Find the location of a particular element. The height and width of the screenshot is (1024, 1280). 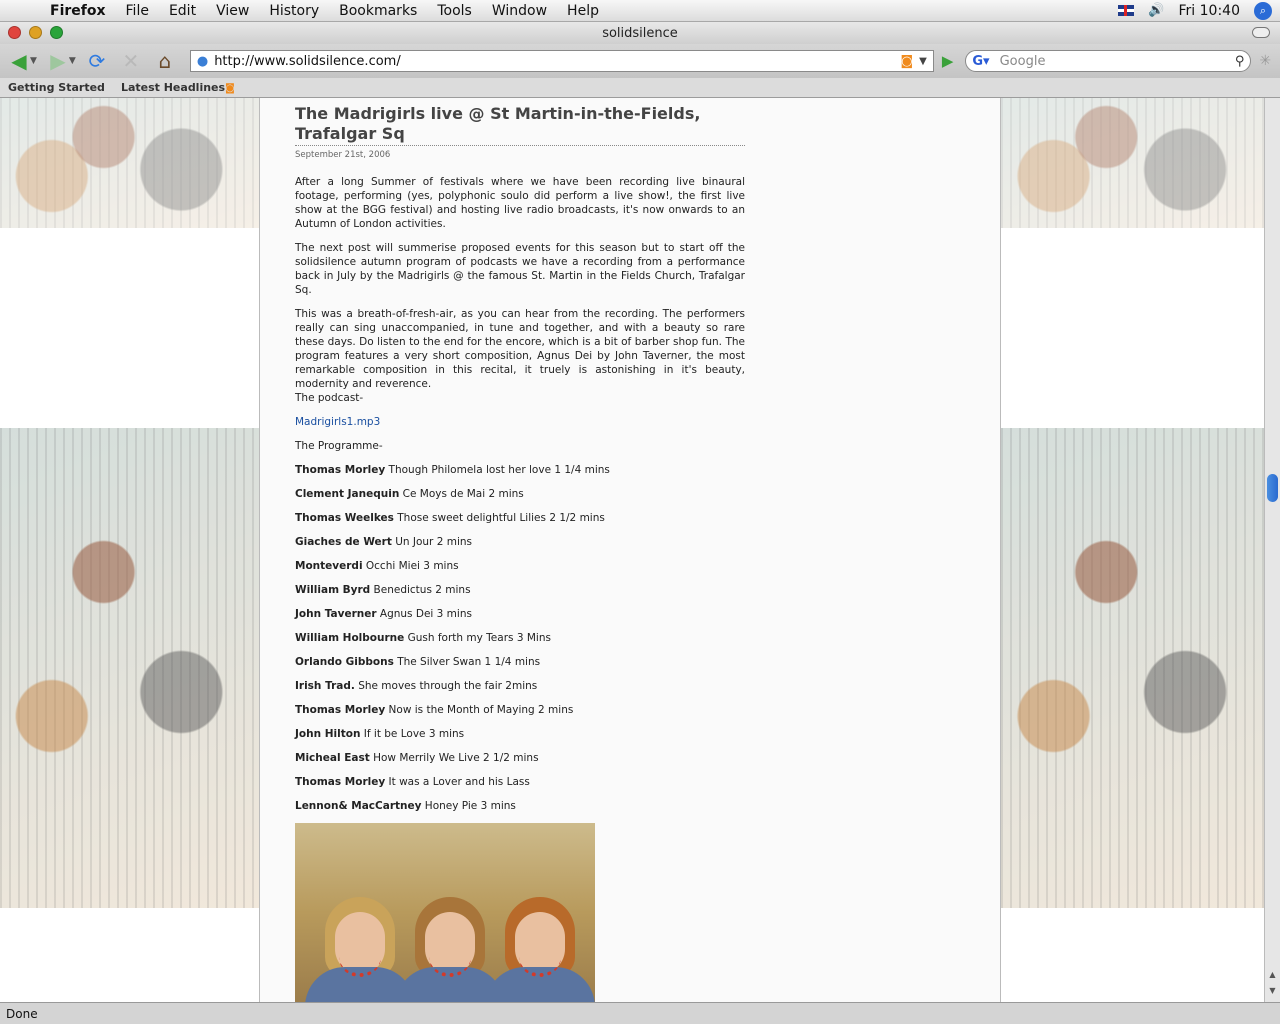

programme-item: John Hilton If it be Love 3 mins is located at coordinates (520, 734).